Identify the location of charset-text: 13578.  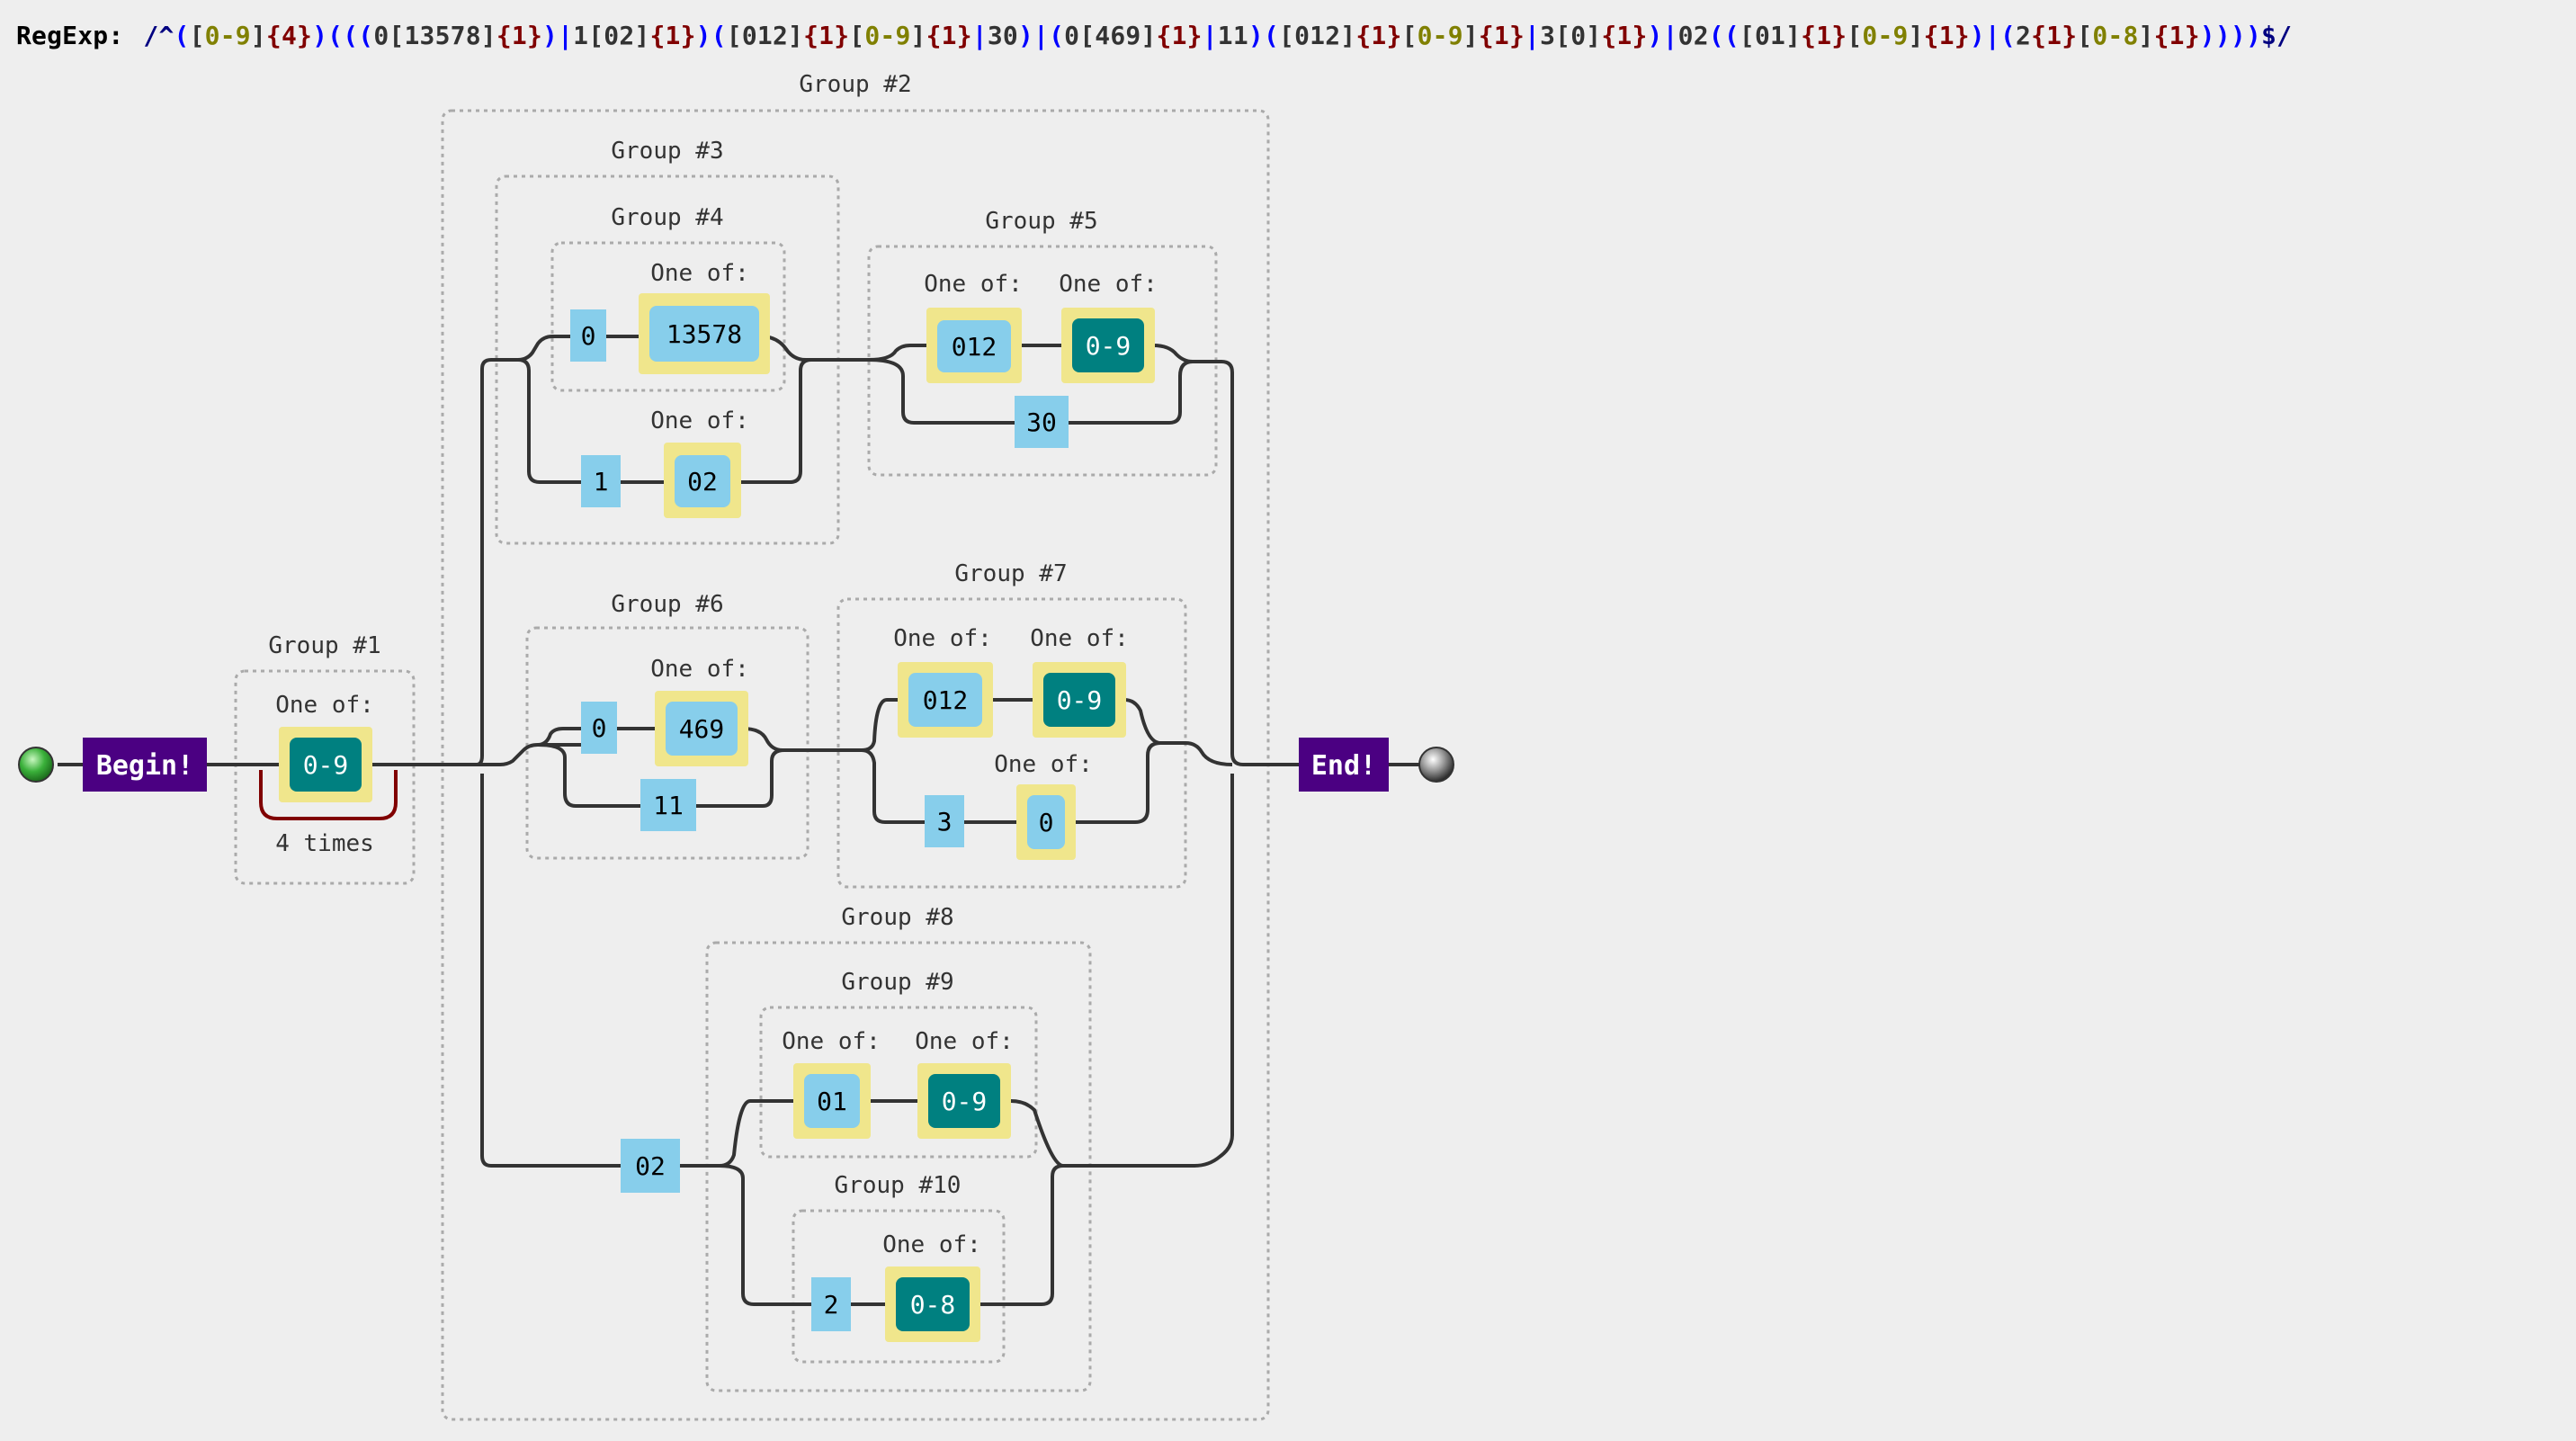
(704, 334).